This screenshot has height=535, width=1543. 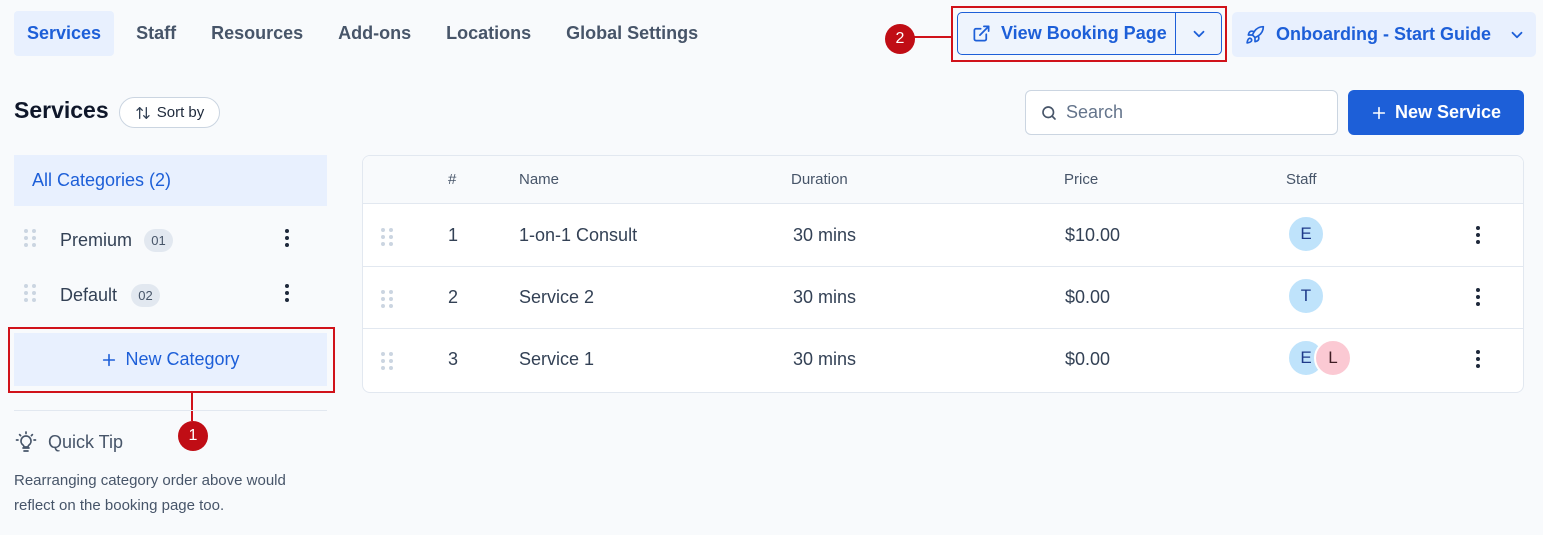 I want to click on external-link-icon, so click(x=981, y=33).